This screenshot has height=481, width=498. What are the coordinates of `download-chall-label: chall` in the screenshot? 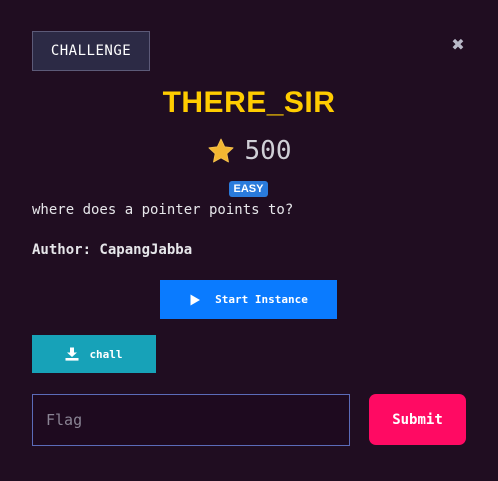 It's located at (106, 354).